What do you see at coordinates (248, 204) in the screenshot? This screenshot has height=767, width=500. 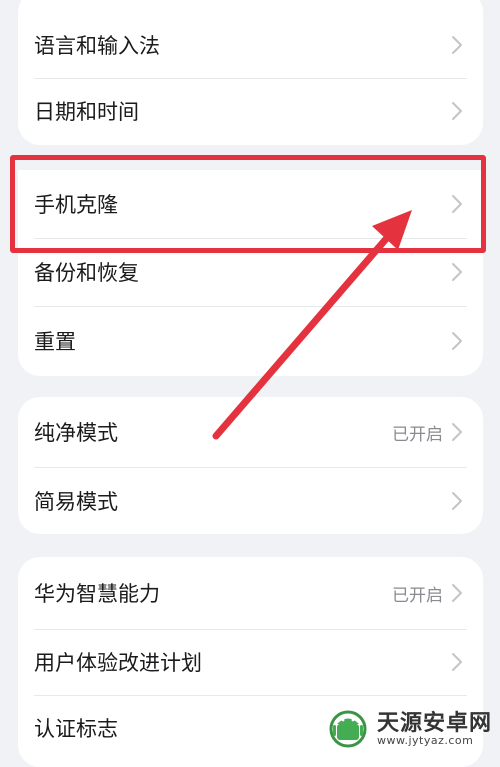 I see `highlight-box` at bounding box center [248, 204].